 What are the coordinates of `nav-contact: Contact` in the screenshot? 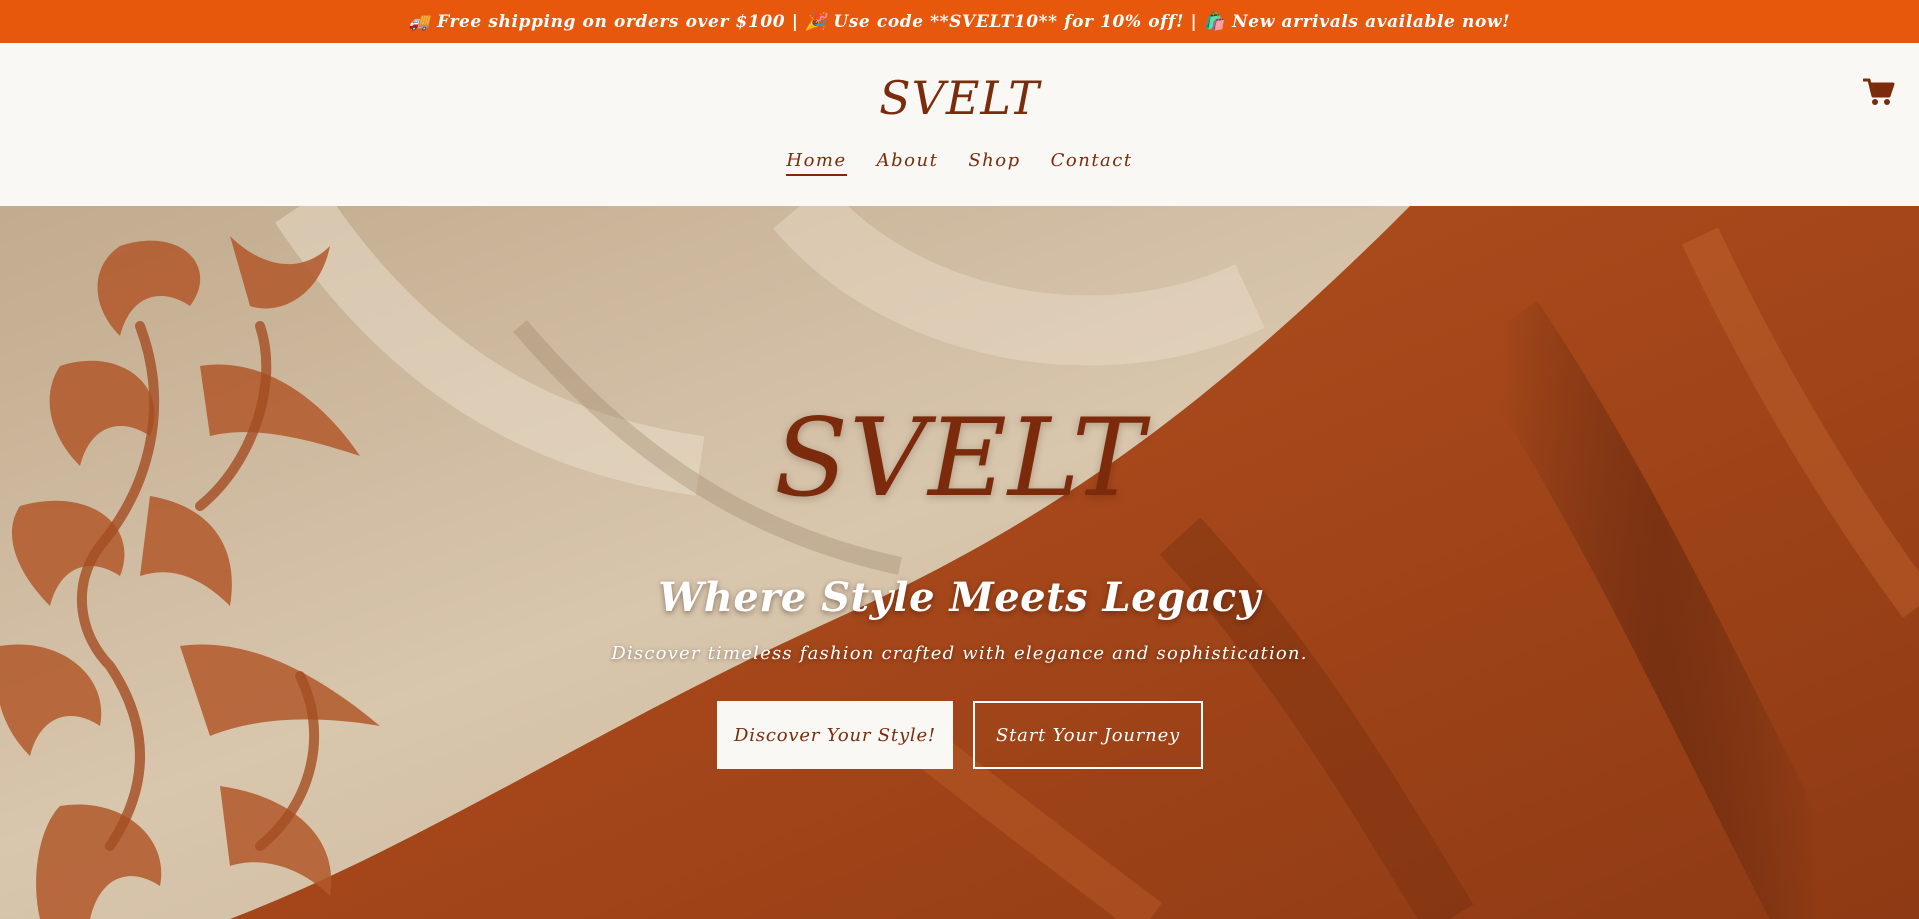 It's located at (1092, 163).